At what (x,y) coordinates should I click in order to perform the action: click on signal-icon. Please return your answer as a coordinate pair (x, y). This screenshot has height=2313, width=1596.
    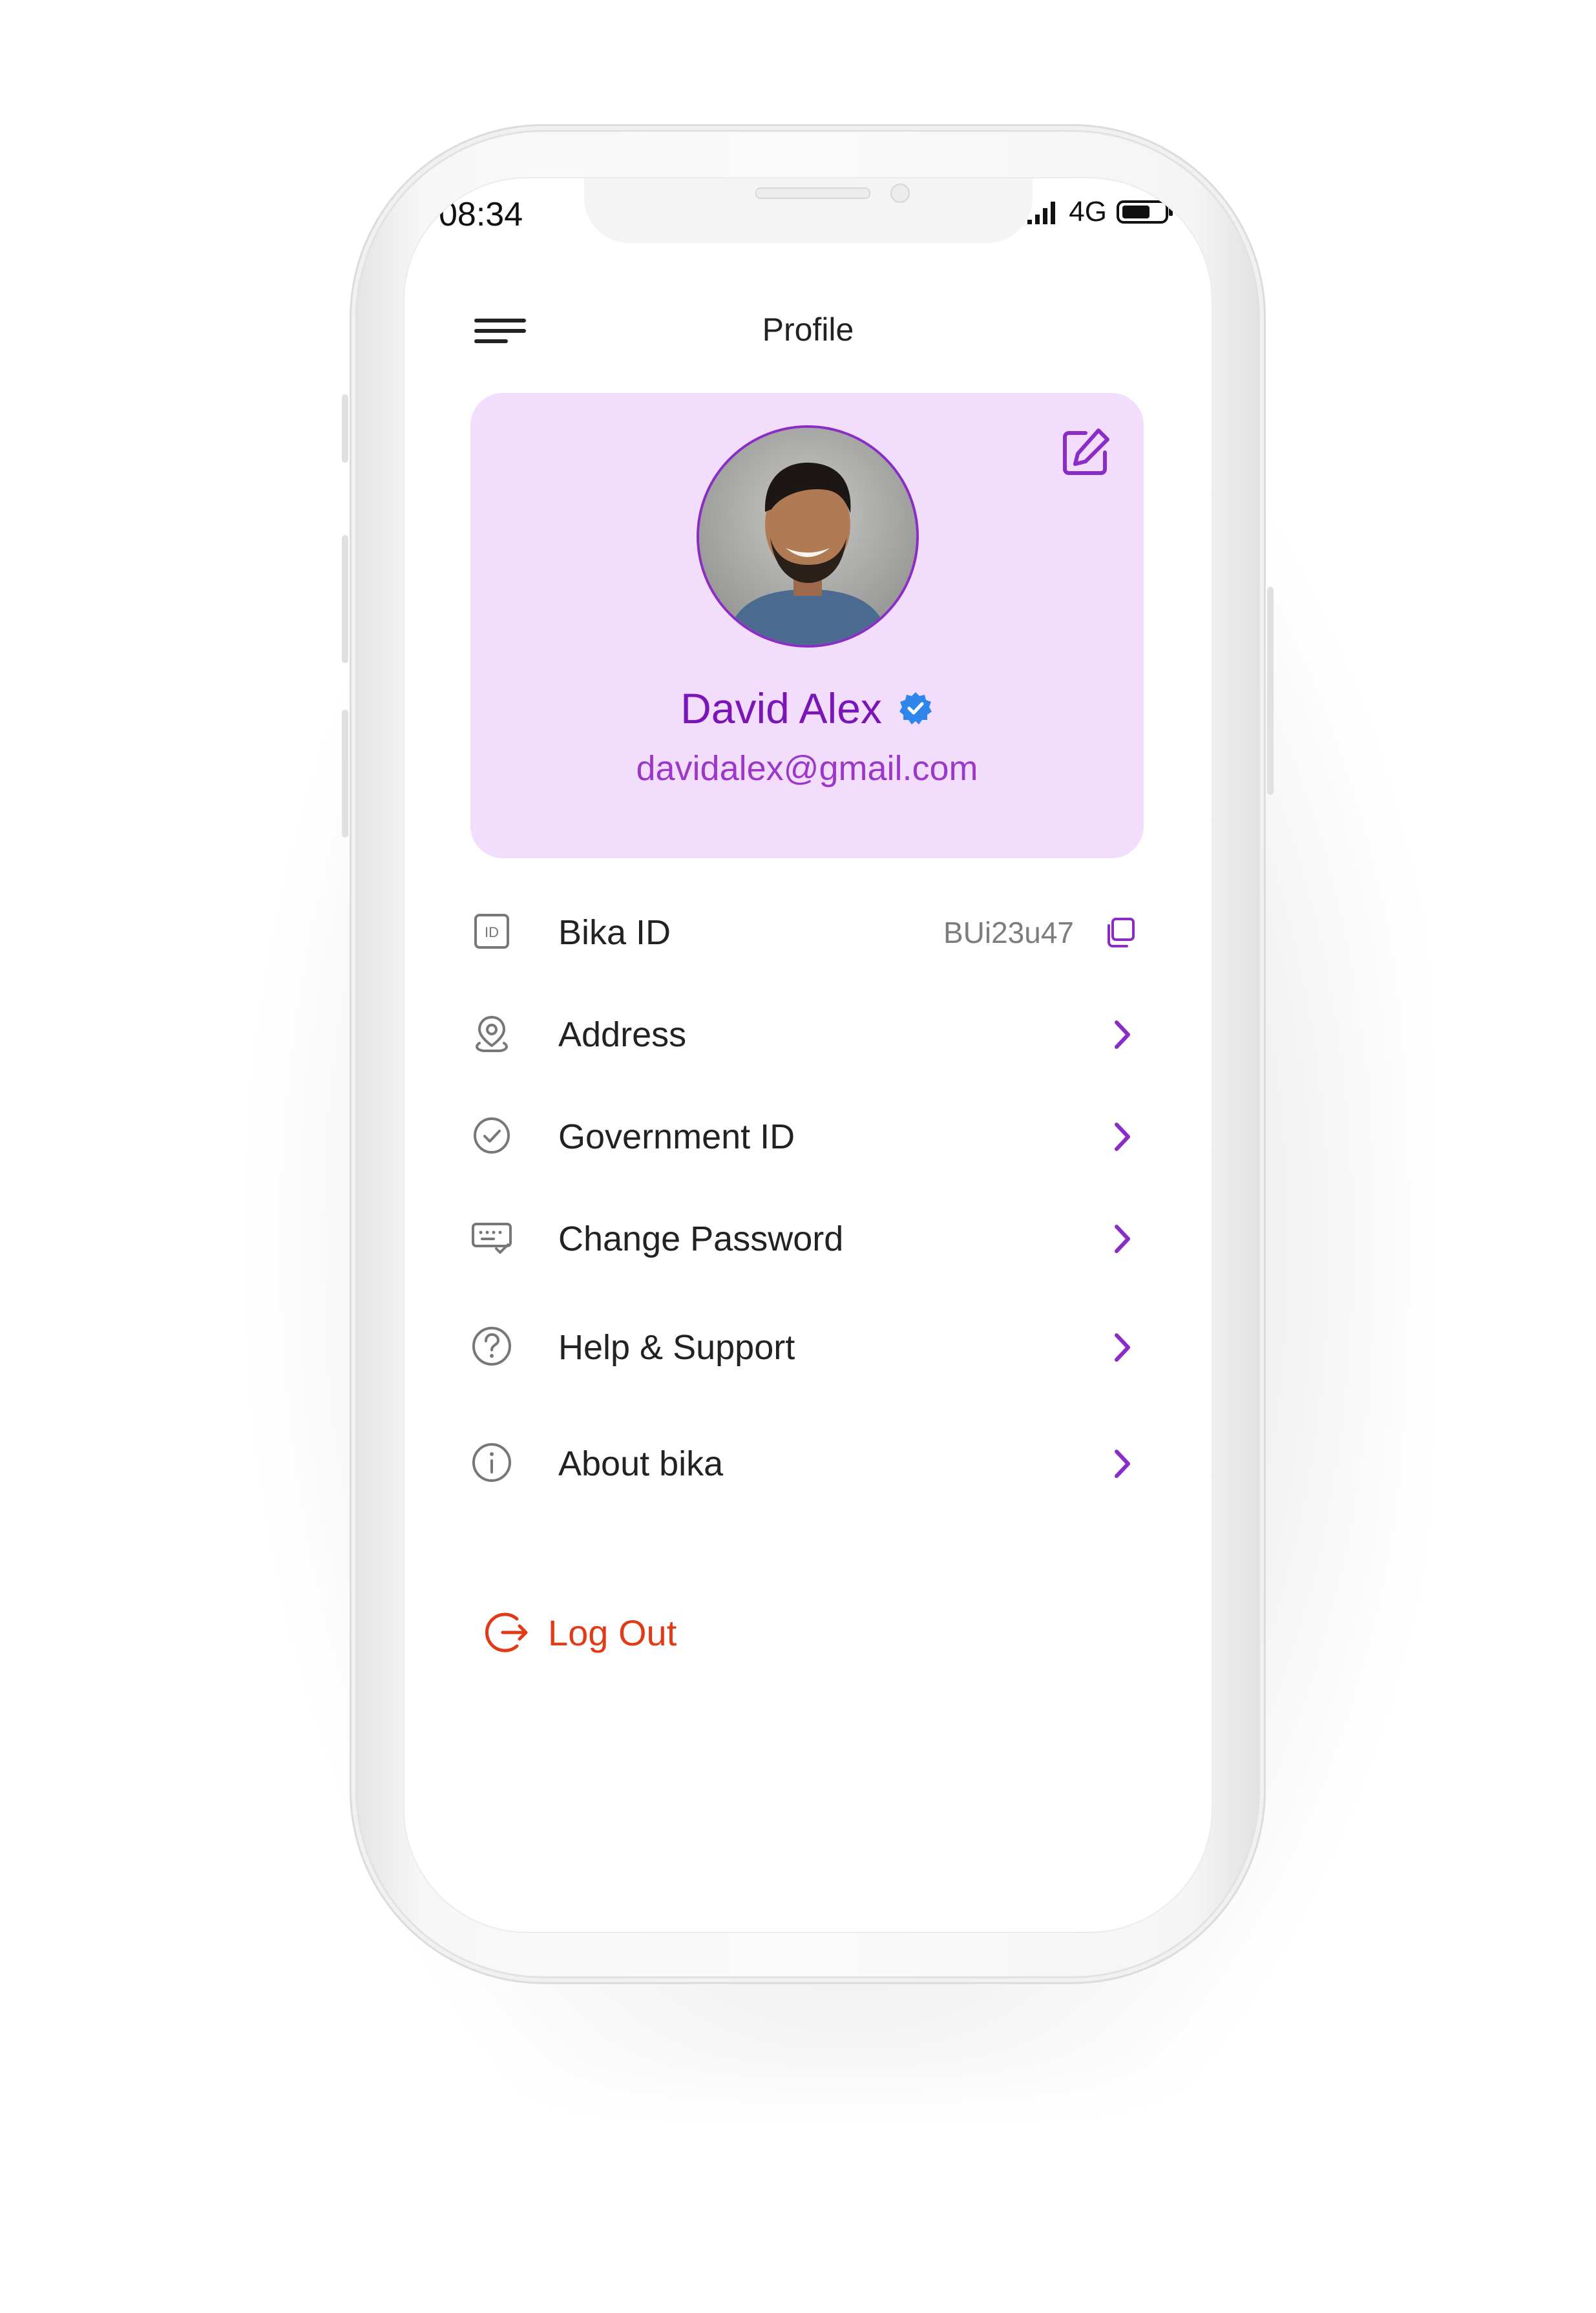
    Looking at the image, I should click on (1041, 213).